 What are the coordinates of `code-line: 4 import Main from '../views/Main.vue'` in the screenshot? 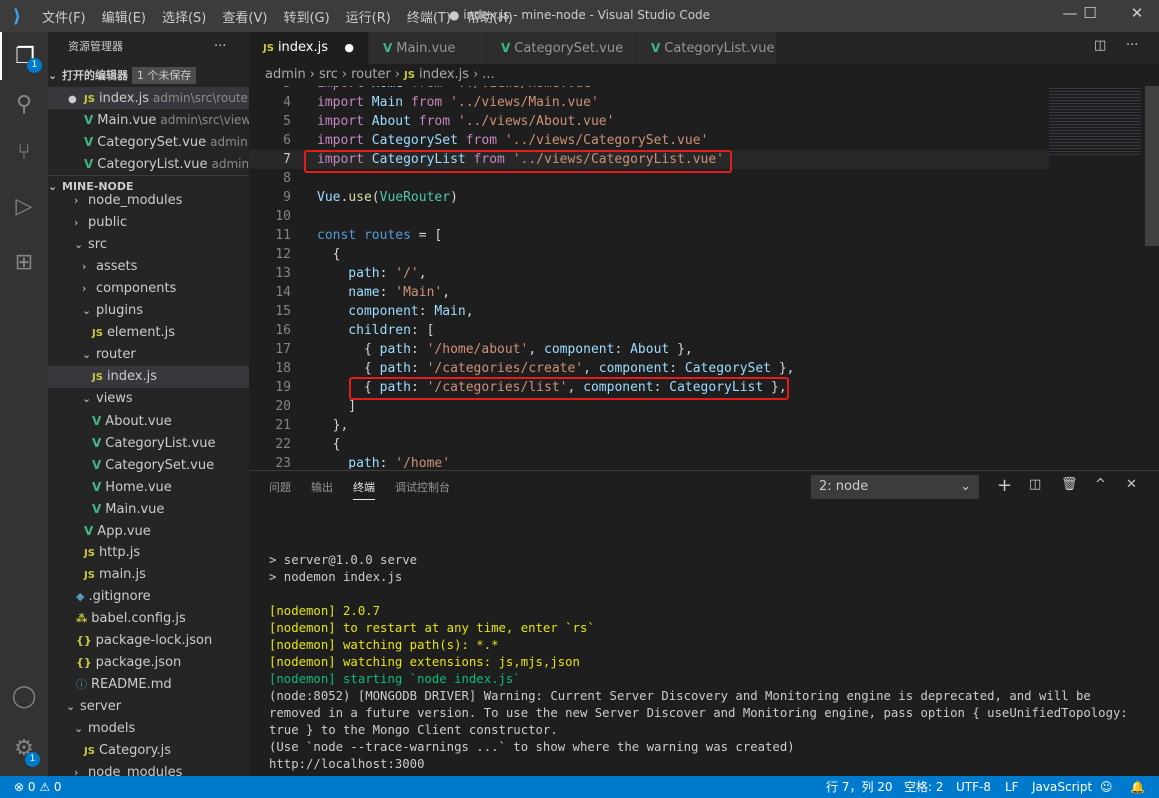 It's located at (649, 102).